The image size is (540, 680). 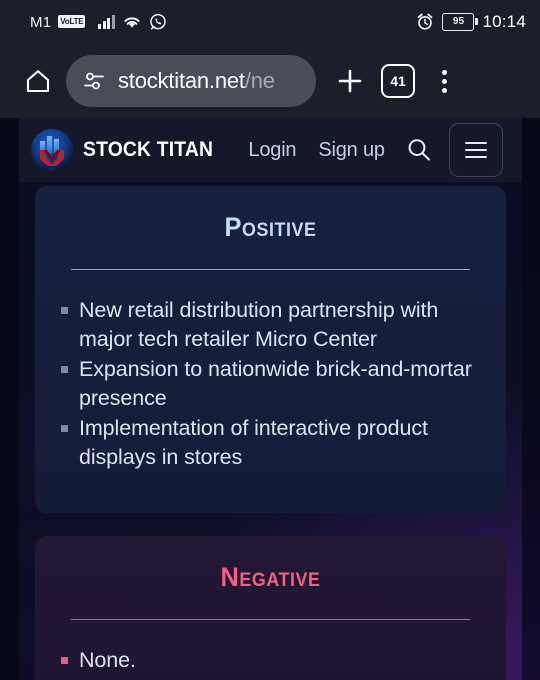 I want to click on url-text: stocktitan.net/ne, so click(x=196, y=81).